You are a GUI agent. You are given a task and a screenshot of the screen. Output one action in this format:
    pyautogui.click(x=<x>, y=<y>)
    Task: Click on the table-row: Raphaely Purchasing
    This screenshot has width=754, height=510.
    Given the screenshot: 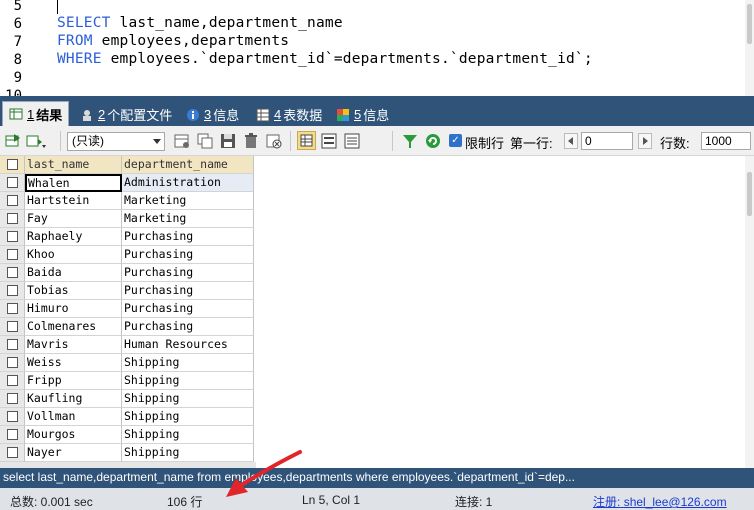 What is the action you would take?
    pyautogui.click(x=128, y=237)
    